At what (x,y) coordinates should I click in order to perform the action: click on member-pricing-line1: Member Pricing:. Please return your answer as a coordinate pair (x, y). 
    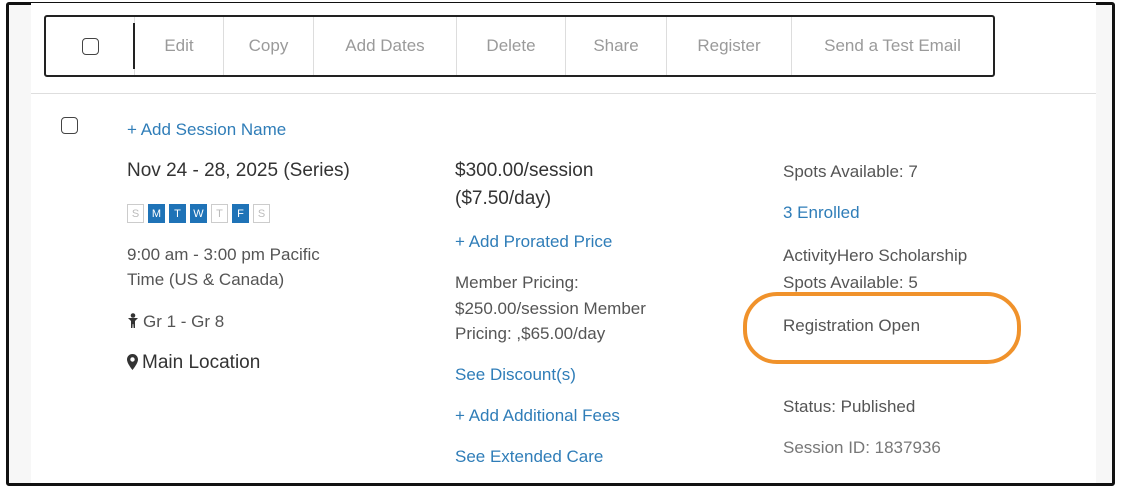
    Looking at the image, I should click on (517, 282).